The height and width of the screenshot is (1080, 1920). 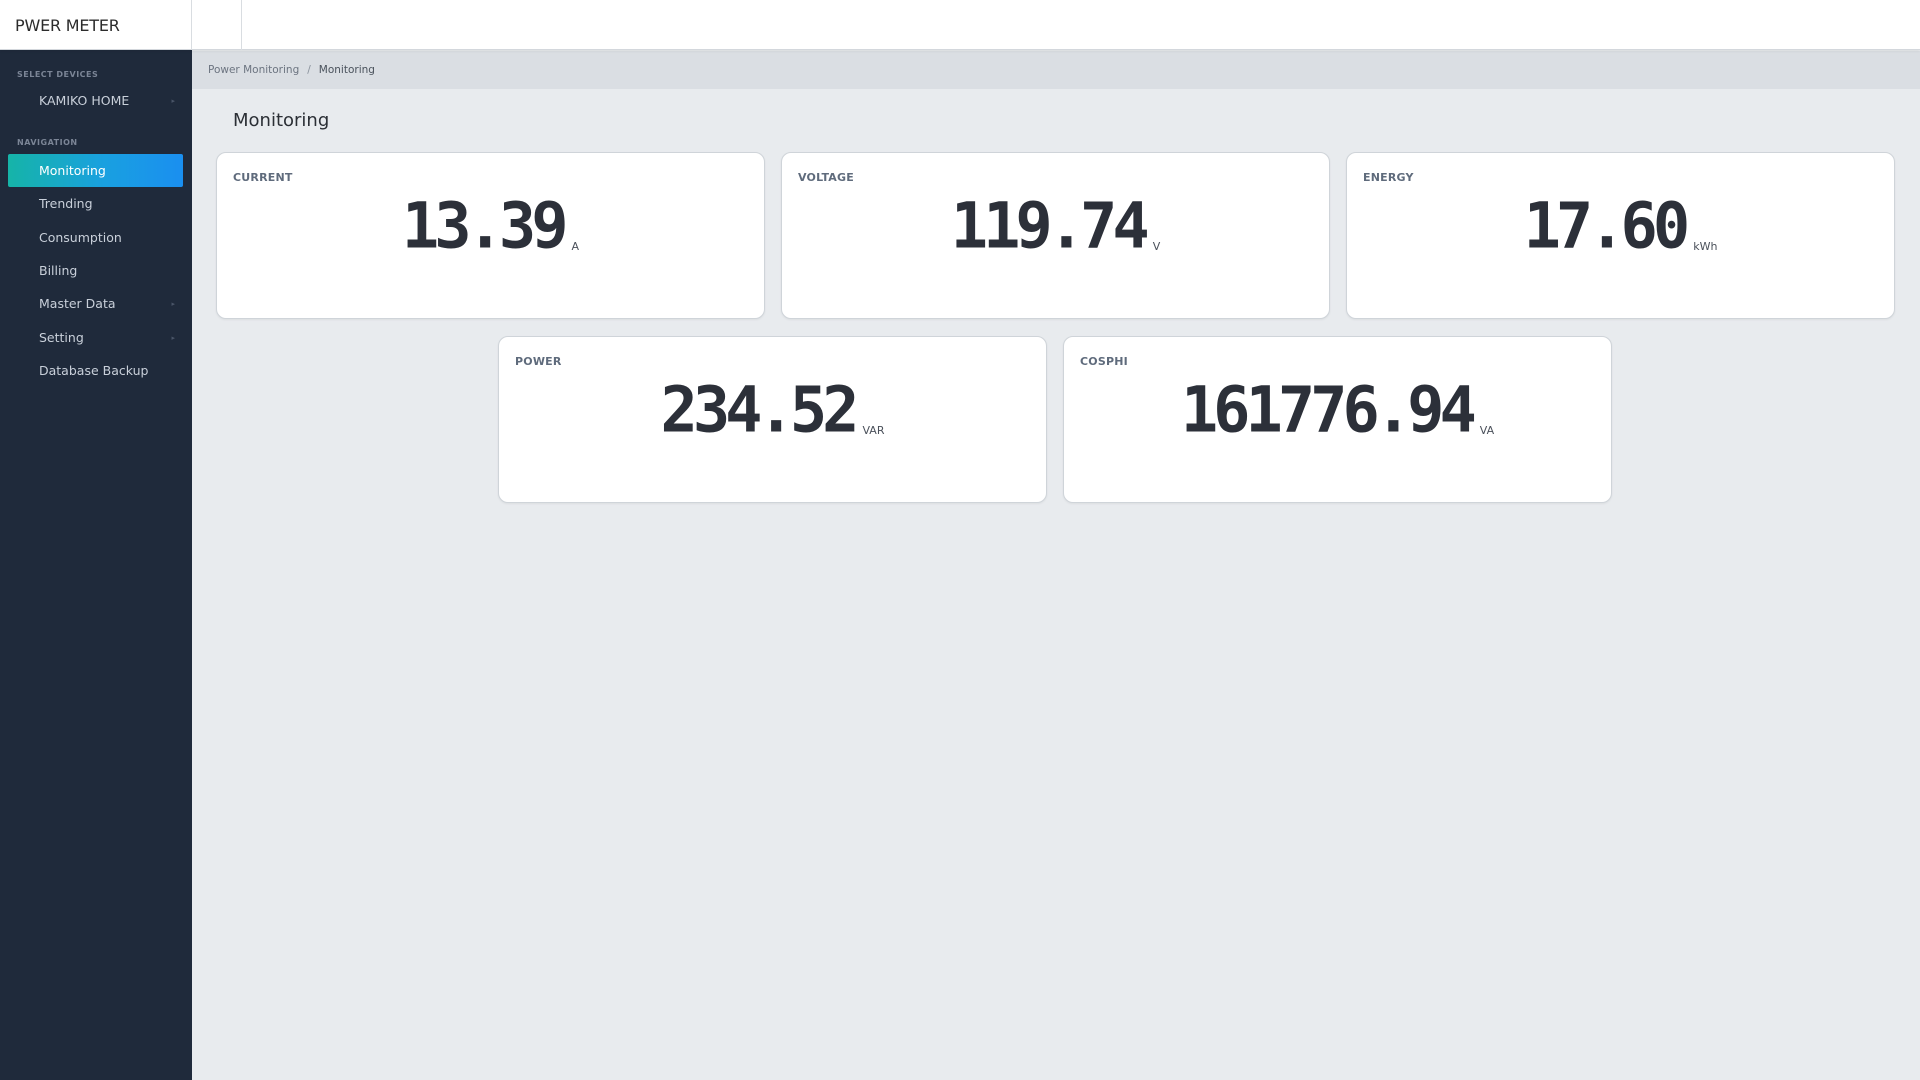 I want to click on select-devices-heading: SELECT DEVICES, so click(x=58, y=74).